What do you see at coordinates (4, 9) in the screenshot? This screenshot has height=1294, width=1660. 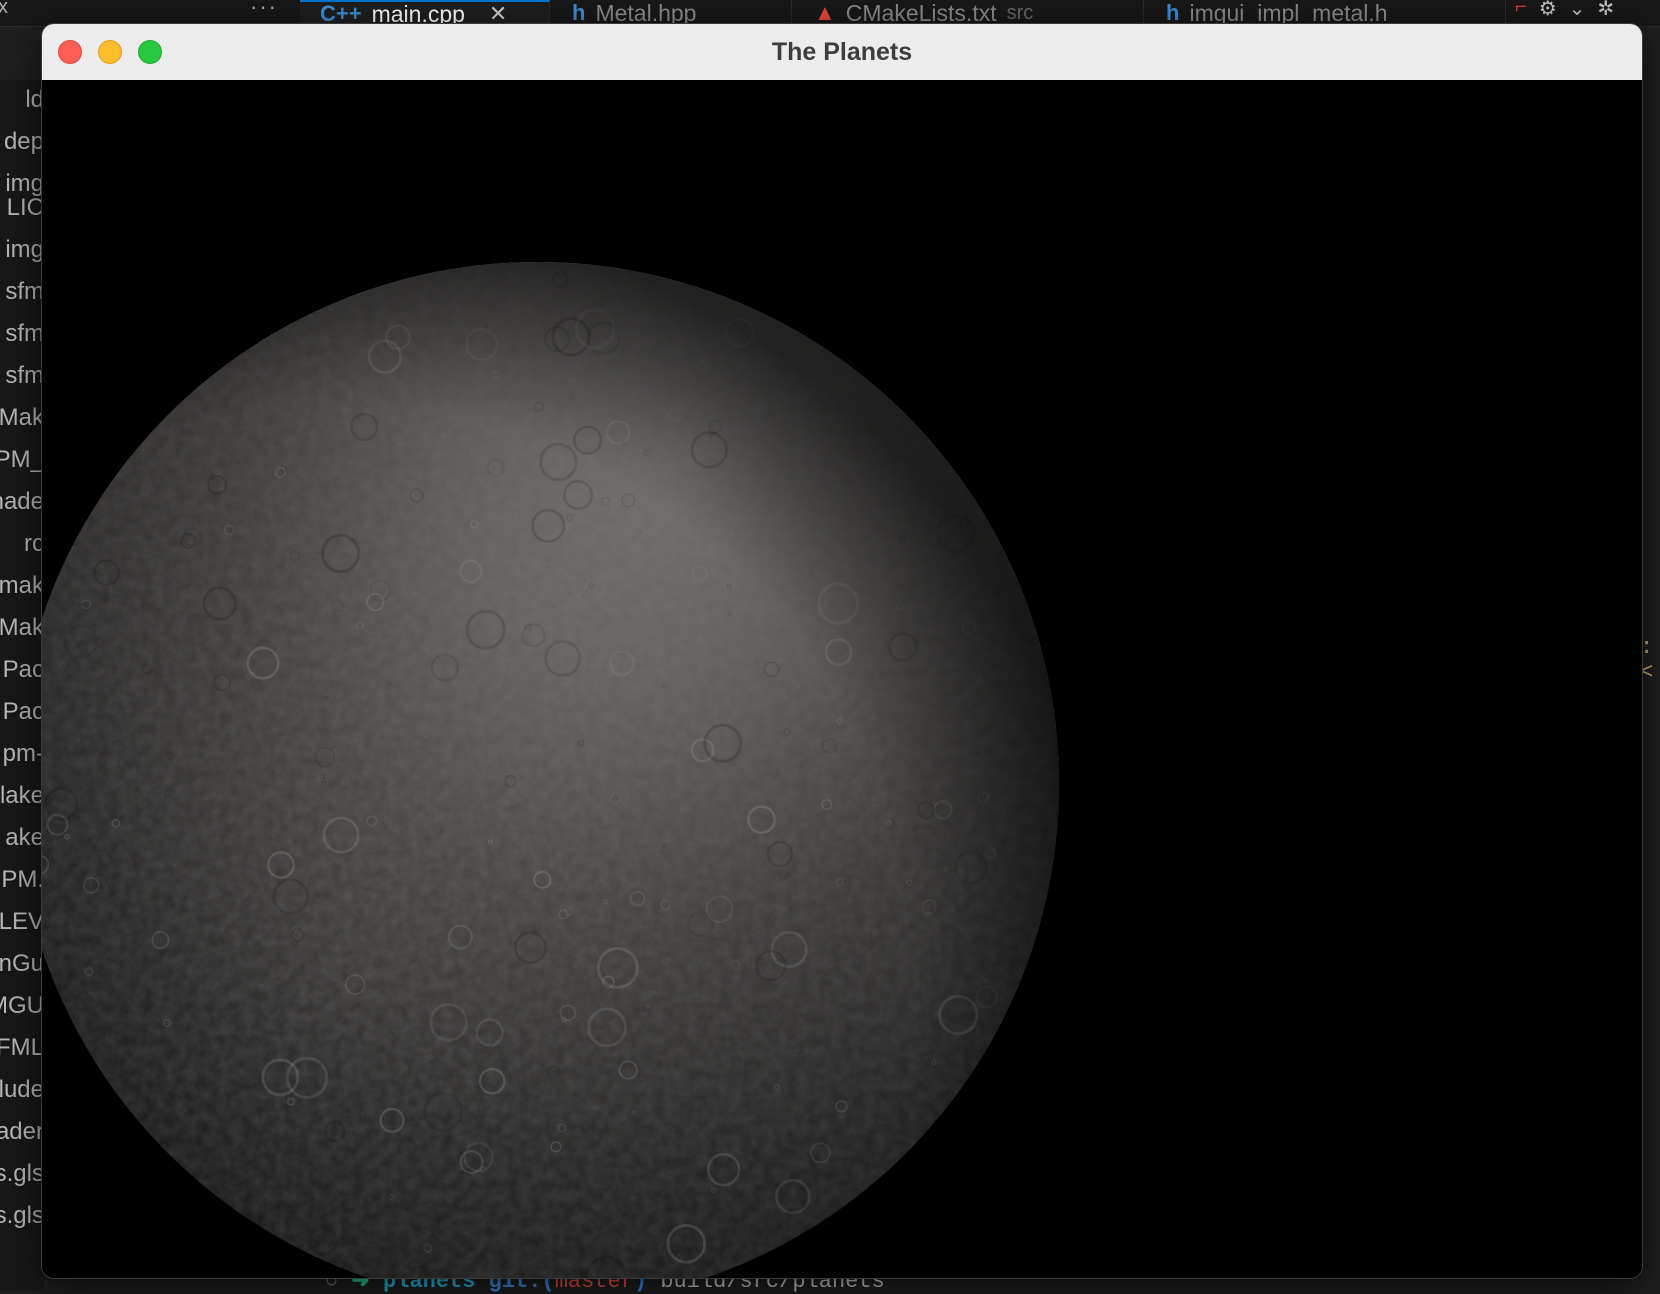 I see `top-left-glyph: x` at bounding box center [4, 9].